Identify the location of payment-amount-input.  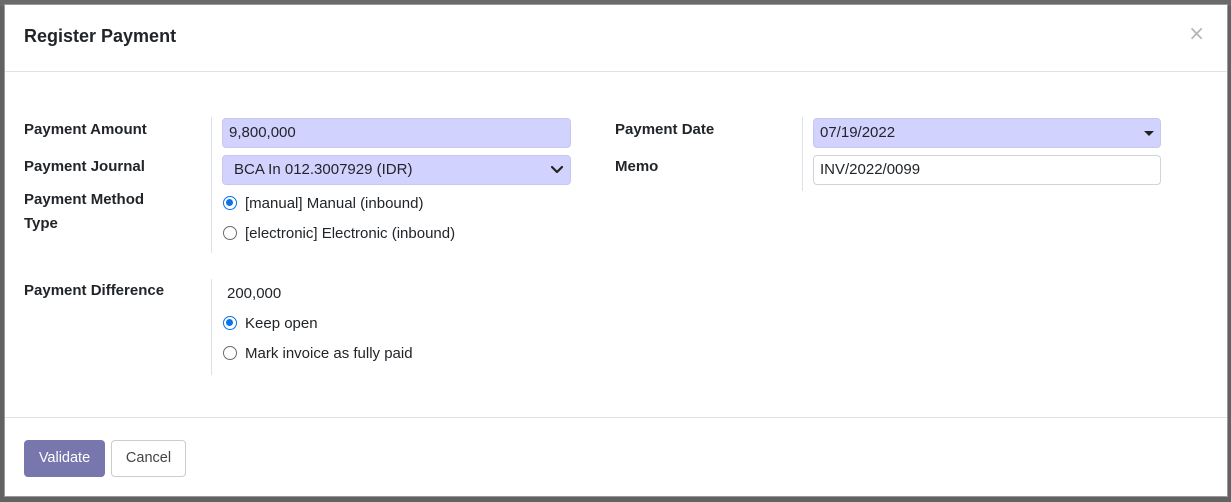
(396, 133).